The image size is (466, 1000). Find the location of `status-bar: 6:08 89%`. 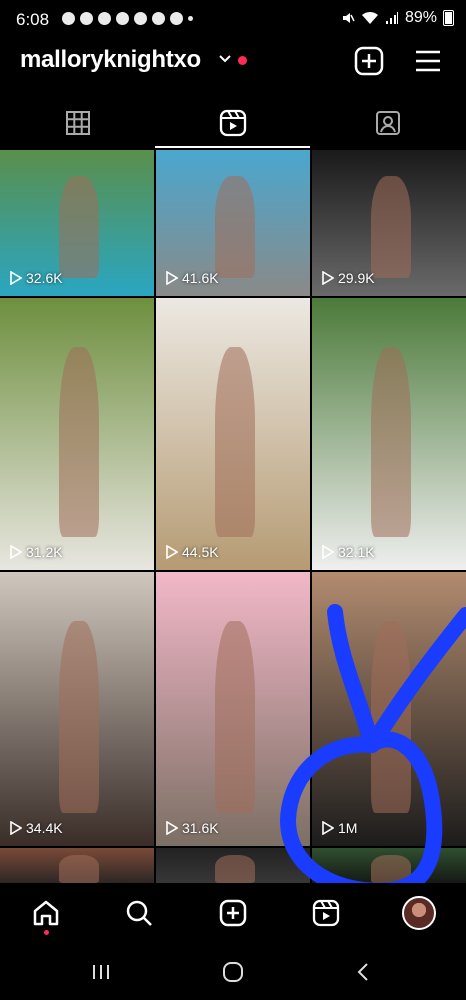

status-bar: 6:08 89% is located at coordinates (233, 20).